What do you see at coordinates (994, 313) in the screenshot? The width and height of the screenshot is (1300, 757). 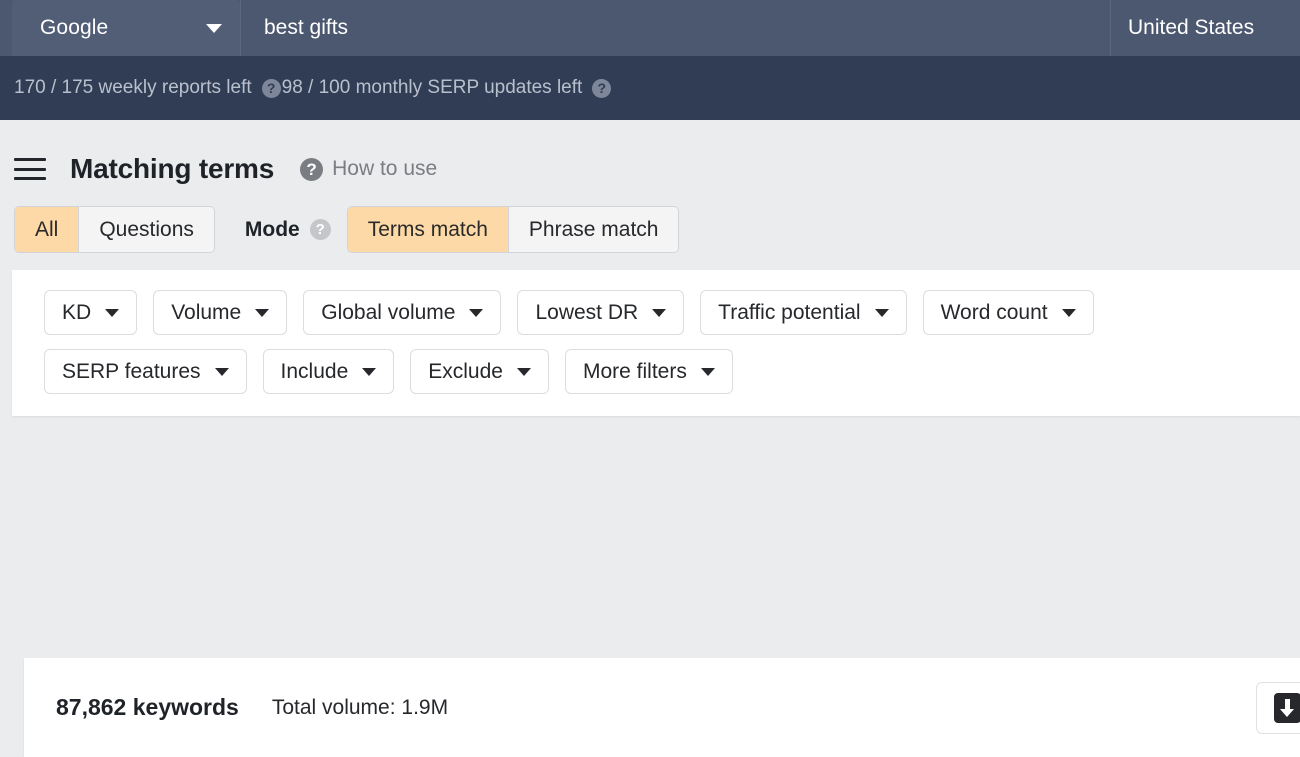 I see `filter-word-count-label: Word count` at bounding box center [994, 313].